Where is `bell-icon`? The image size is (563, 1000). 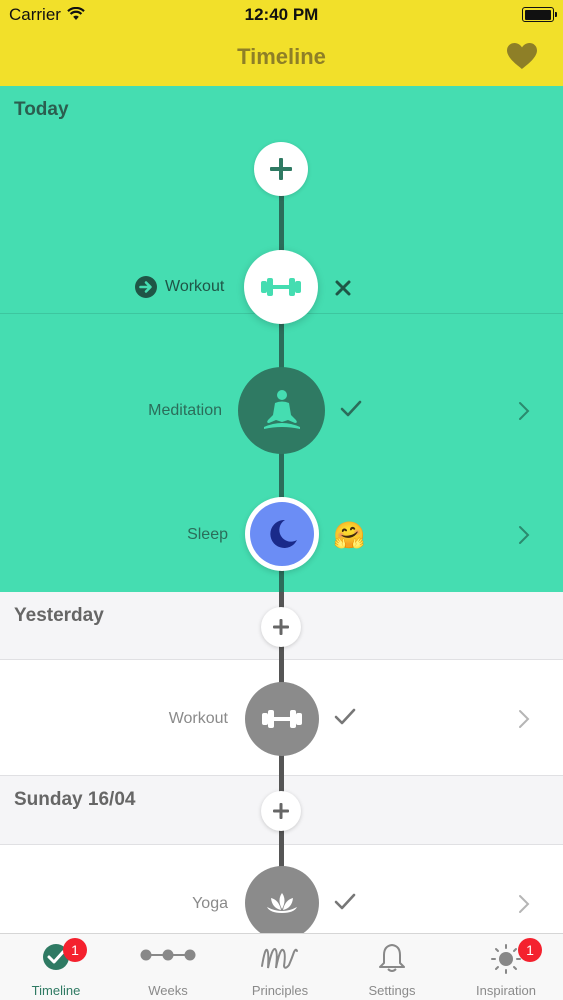 bell-icon is located at coordinates (392, 958).